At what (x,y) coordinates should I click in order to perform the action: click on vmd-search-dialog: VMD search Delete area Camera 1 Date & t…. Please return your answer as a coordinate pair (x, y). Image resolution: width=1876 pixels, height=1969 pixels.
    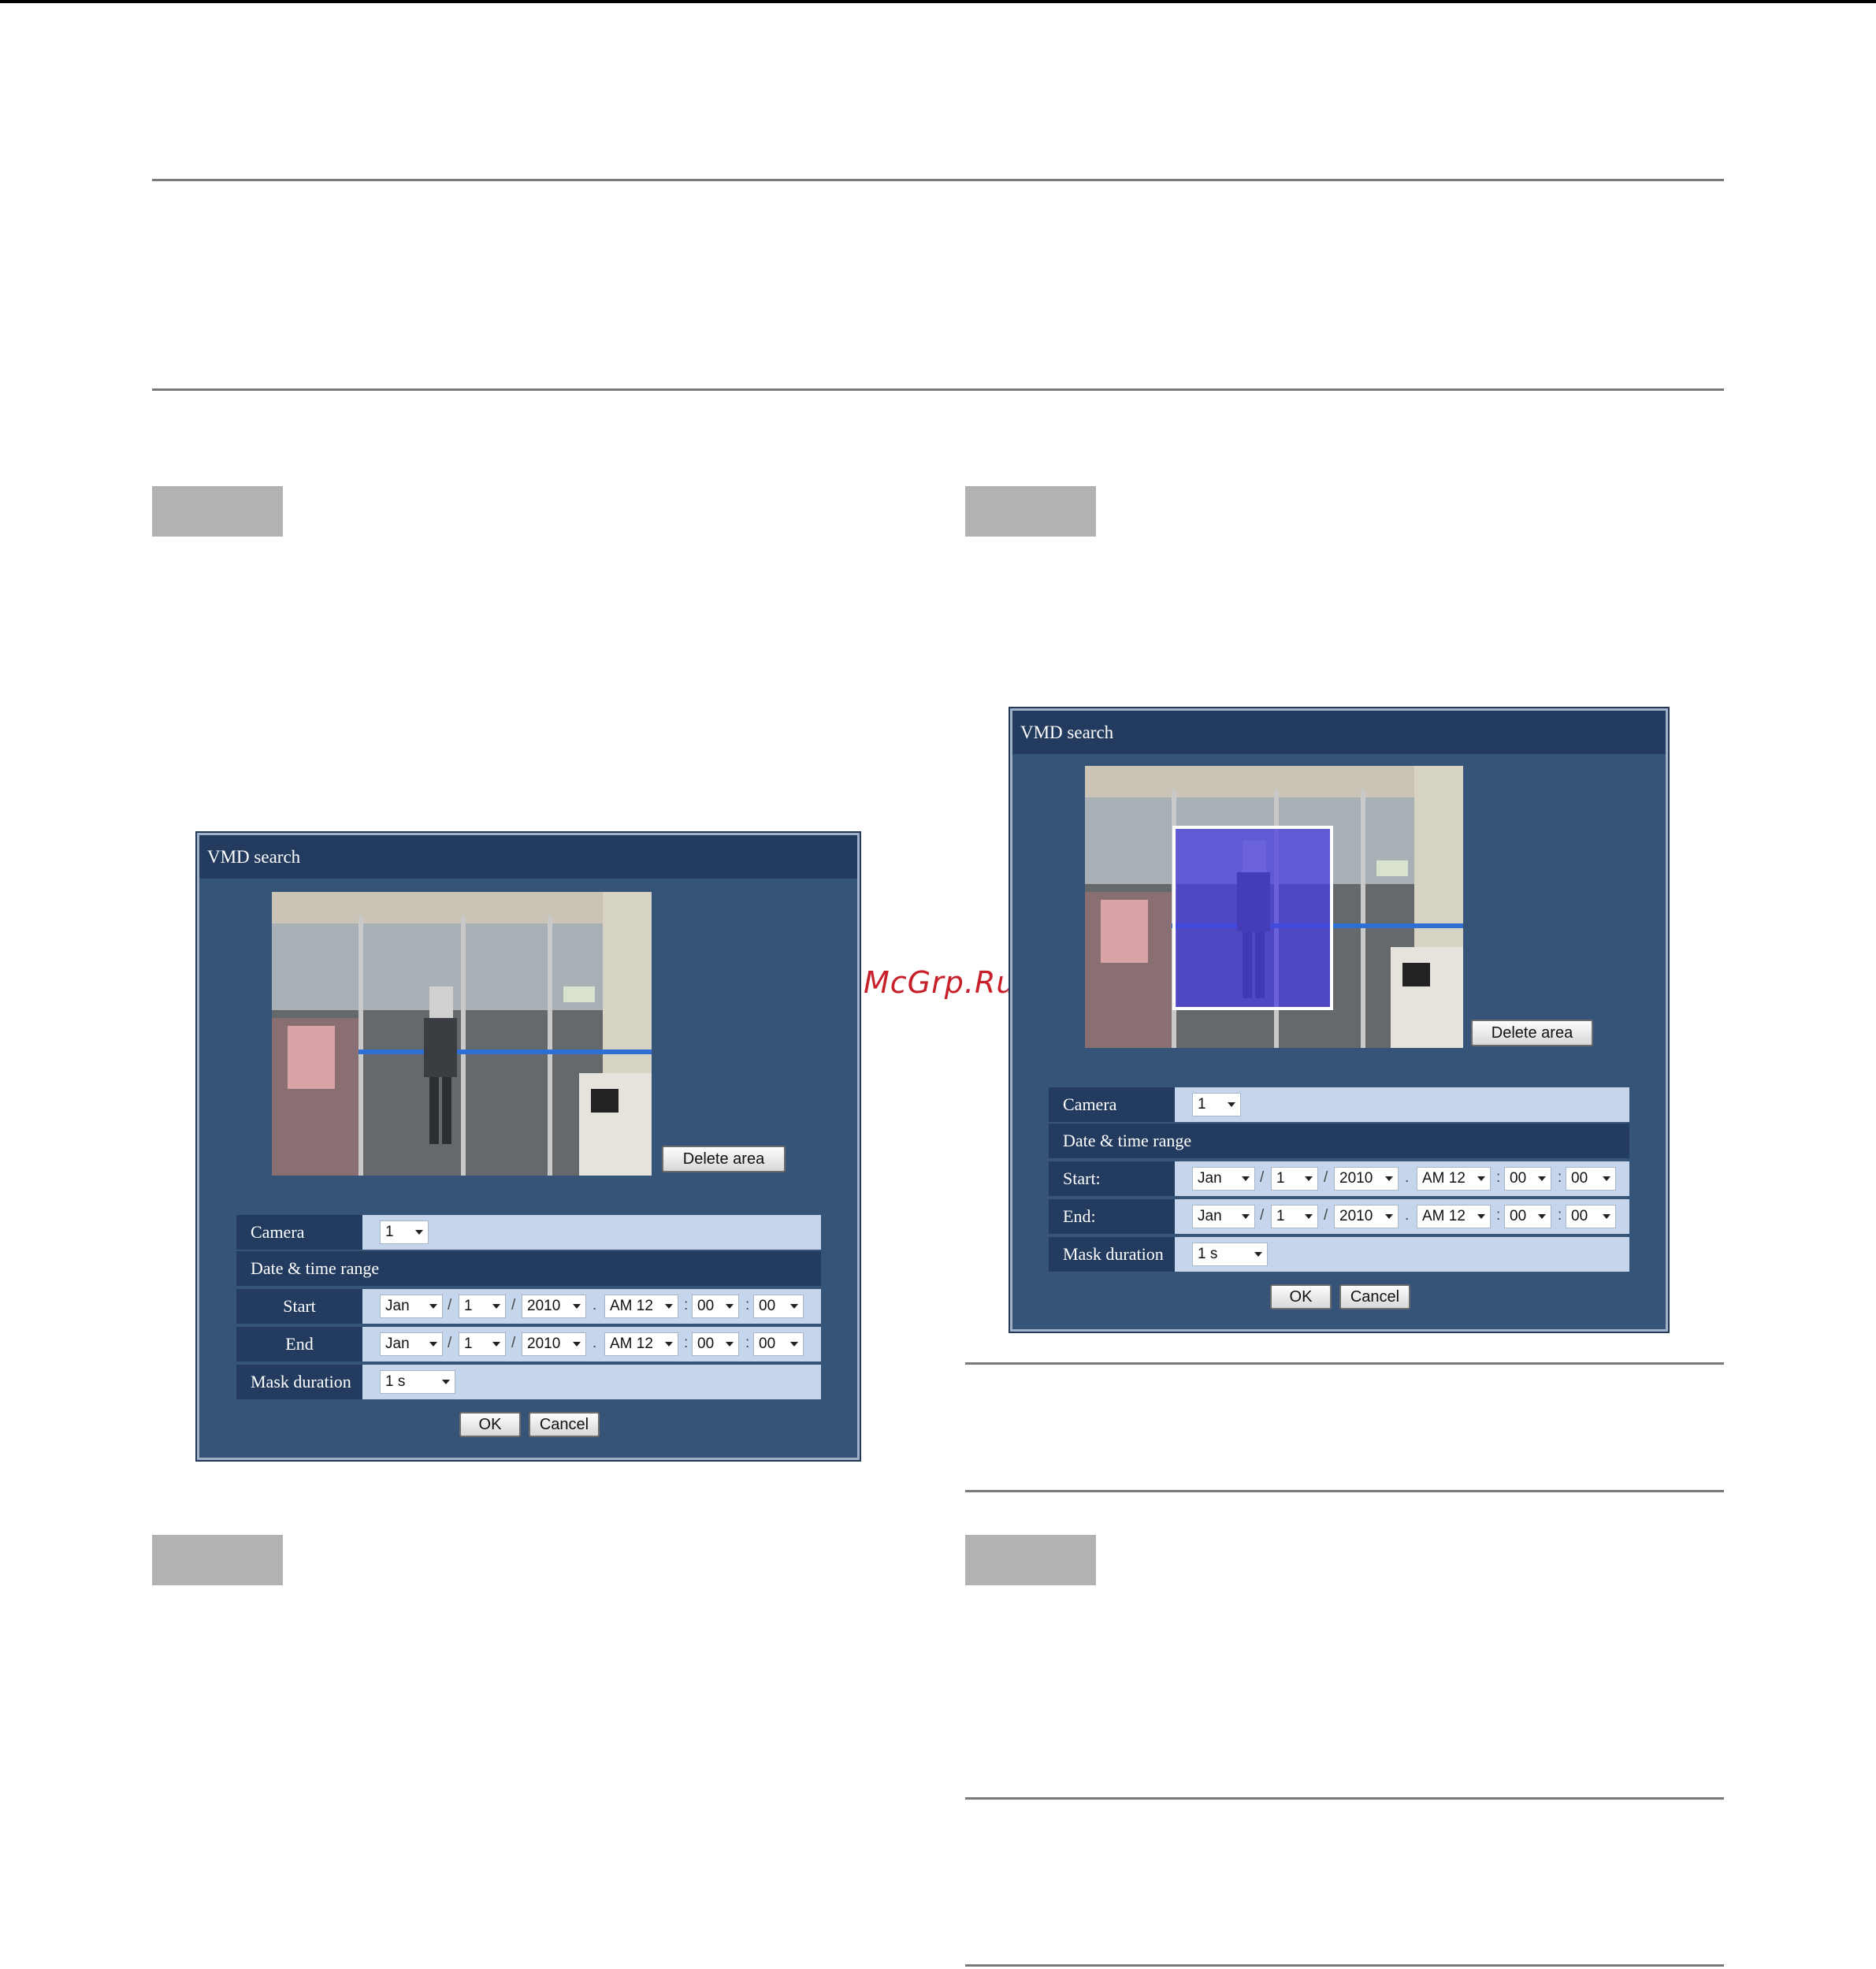
    Looking at the image, I should click on (1339, 1020).